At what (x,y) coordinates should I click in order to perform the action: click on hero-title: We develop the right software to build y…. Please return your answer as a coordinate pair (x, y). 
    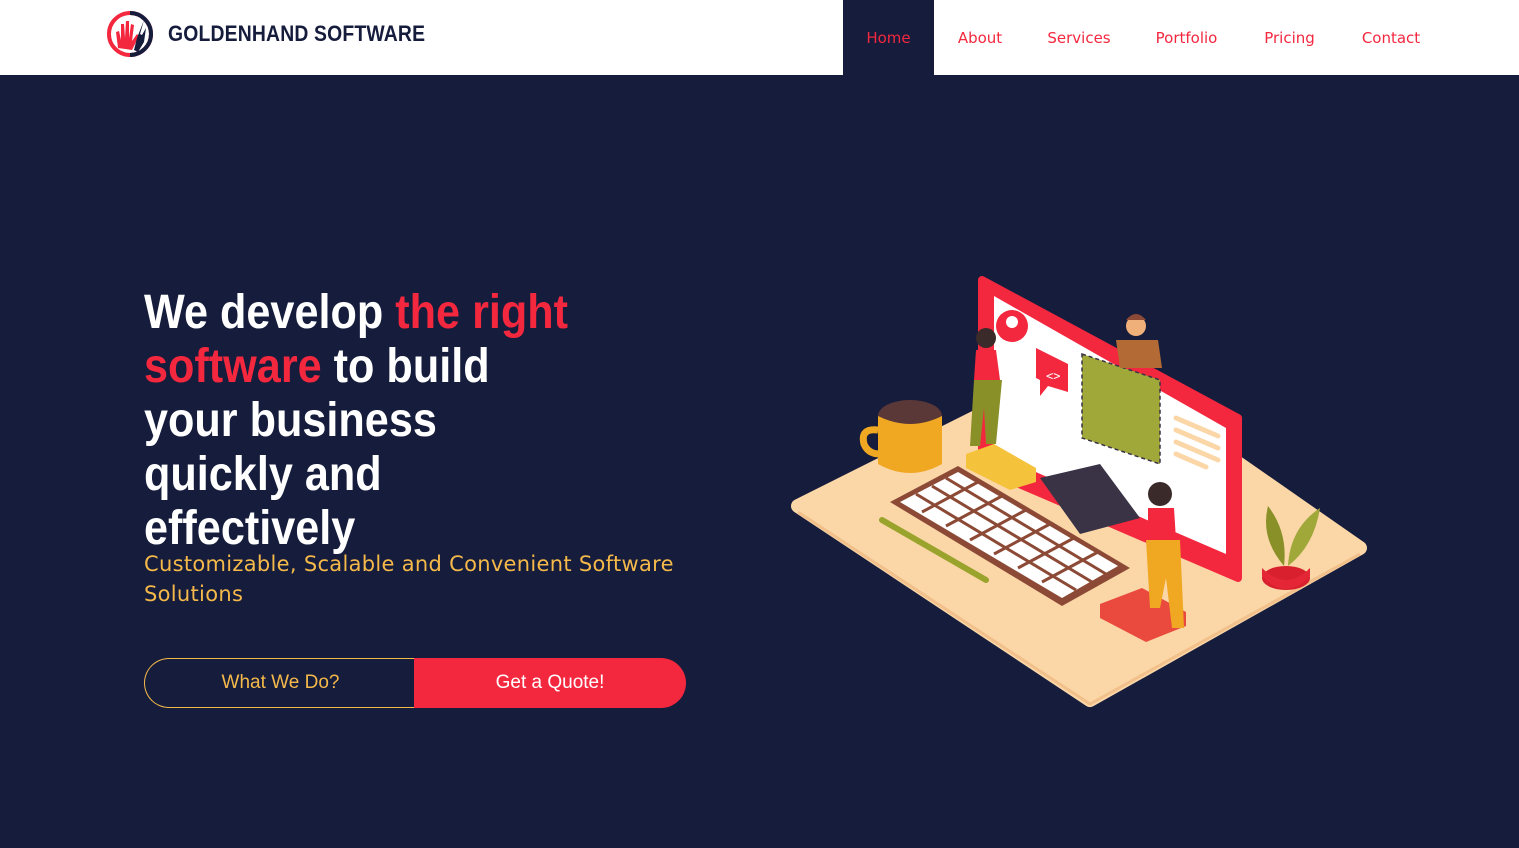
    Looking at the image, I should click on (369, 421).